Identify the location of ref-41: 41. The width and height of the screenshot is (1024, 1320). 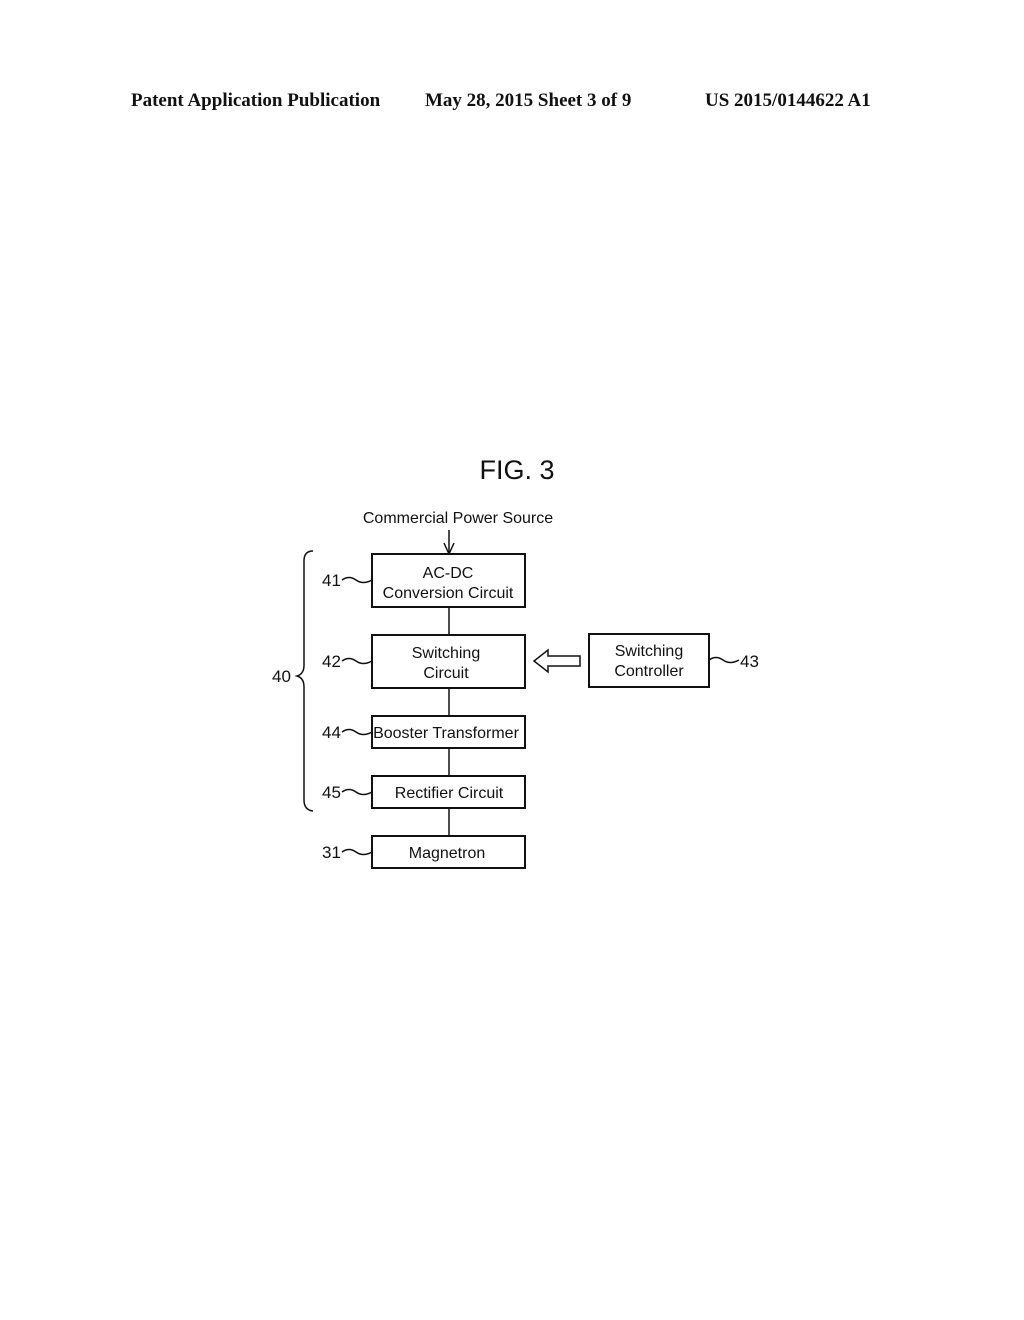
(347, 580).